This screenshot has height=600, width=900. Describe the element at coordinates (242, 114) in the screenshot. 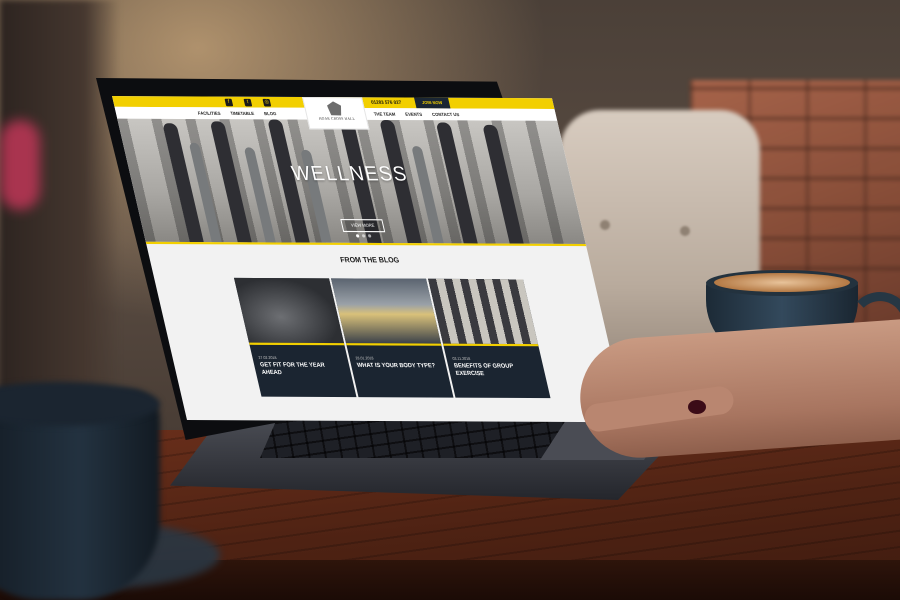

I see `nav-item-timetable: TIMETABLE` at that location.